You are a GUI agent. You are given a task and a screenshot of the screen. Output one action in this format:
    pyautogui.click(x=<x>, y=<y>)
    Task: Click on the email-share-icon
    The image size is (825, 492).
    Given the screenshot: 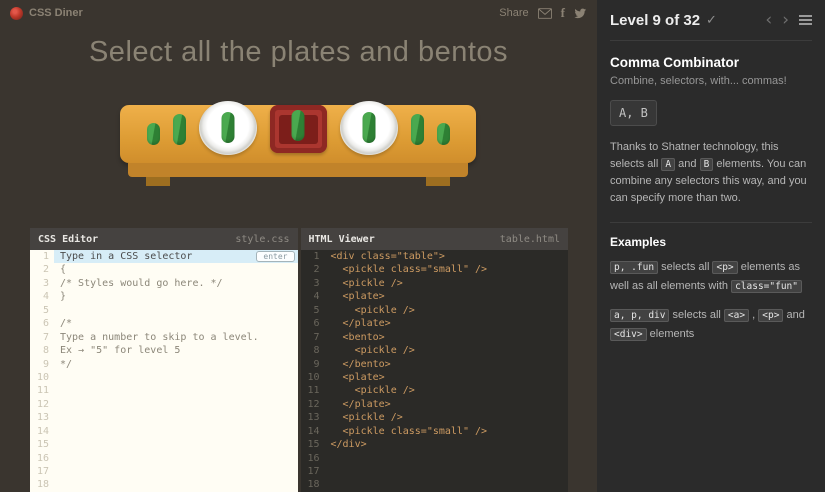 What is the action you would take?
    pyautogui.click(x=544, y=13)
    